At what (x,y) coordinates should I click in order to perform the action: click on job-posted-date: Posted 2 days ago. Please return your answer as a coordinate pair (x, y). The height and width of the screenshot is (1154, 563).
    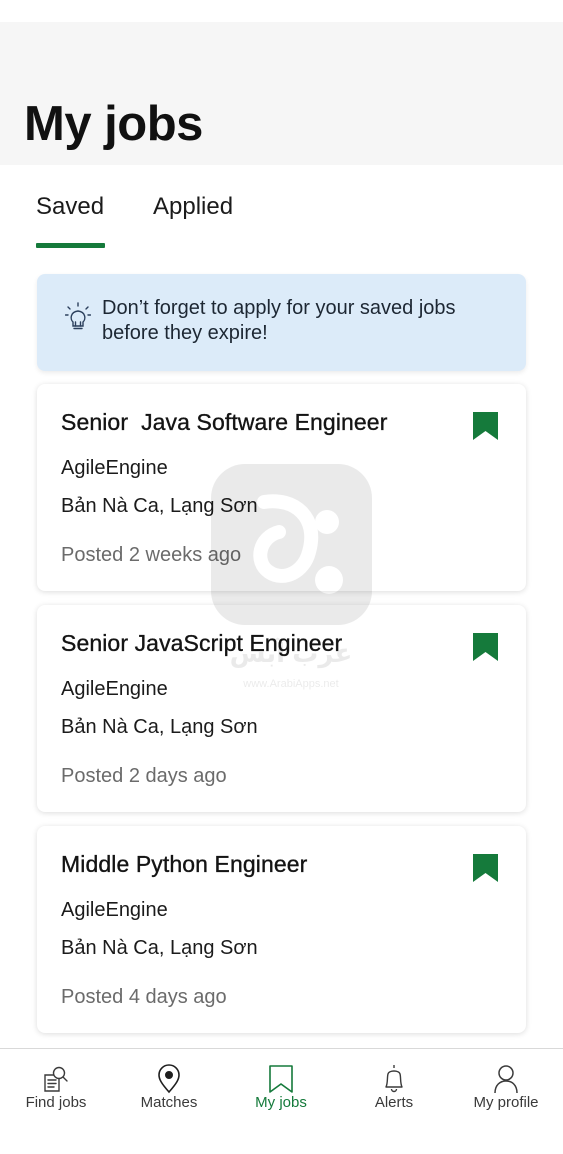
    Looking at the image, I should click on (144, 776).